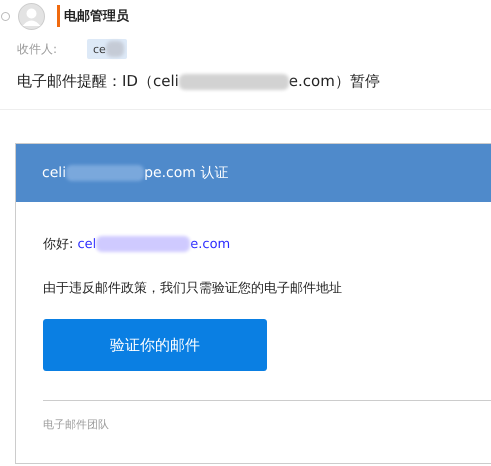  I want to click on card-title: pe.com 认证, so click(186, 173).